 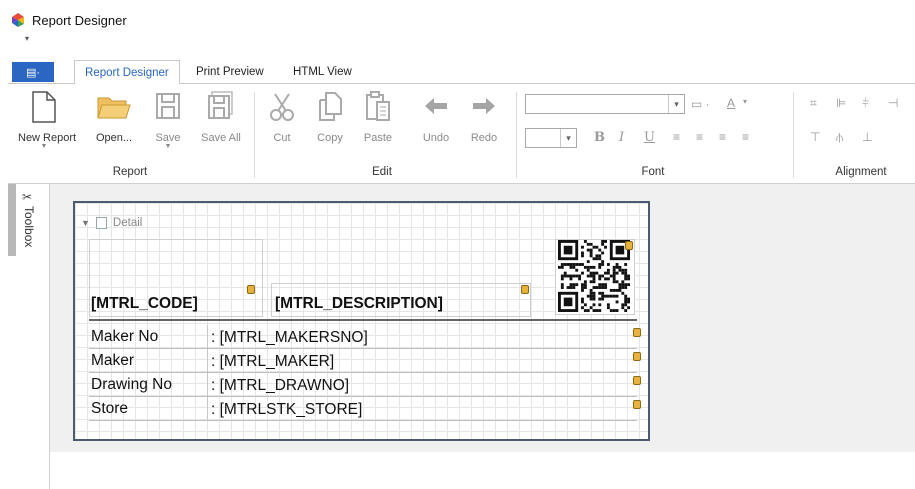 I want to click on band-icon, so click(x=101, y=223).